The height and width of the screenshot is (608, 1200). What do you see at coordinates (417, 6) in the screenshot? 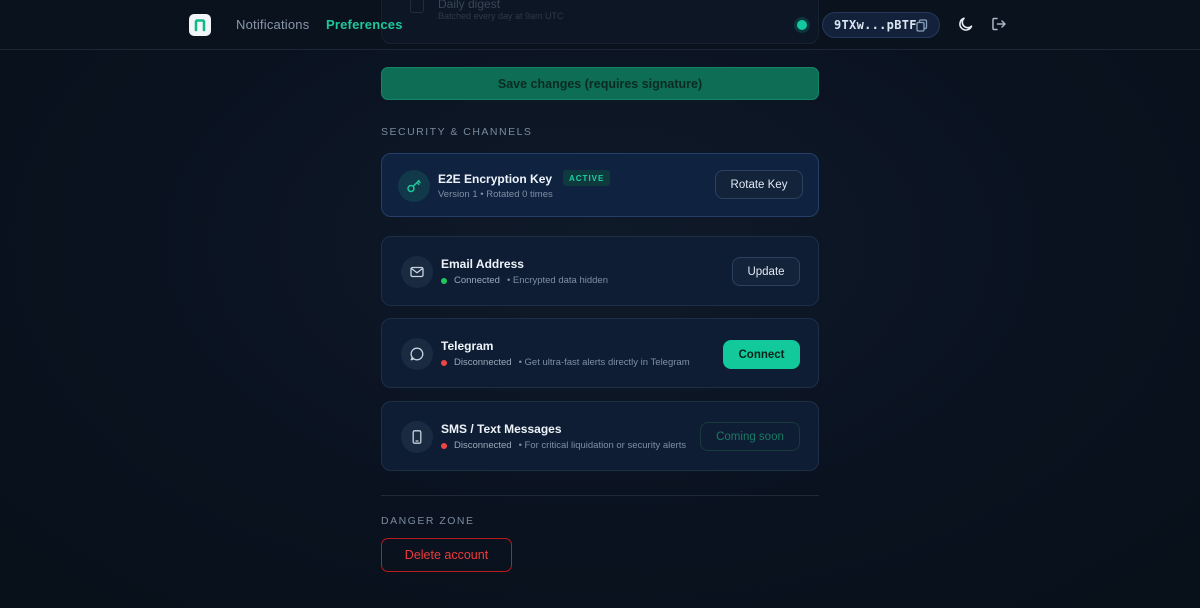
I see `digest-checkbox` at bounding box center [417, 6].